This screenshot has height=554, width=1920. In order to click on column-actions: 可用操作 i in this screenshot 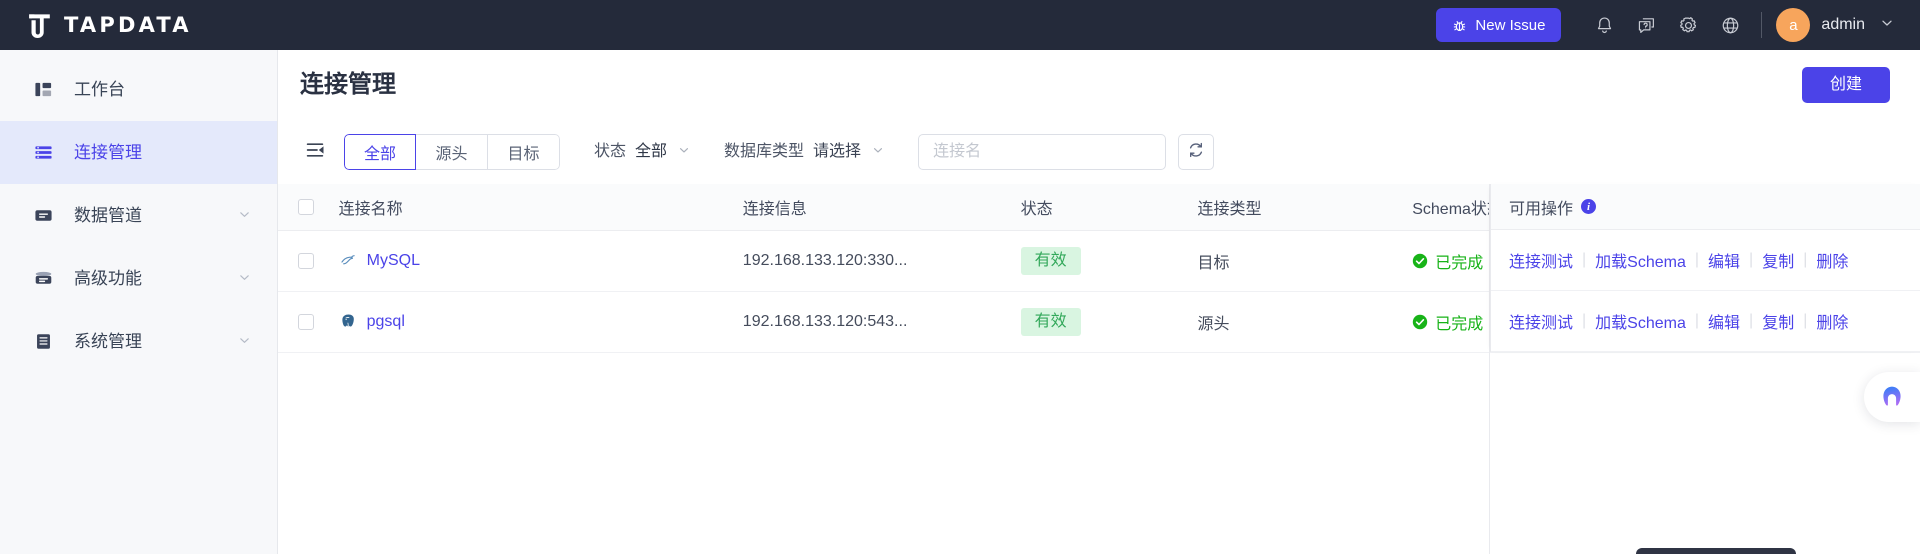, I will do `click(1705, 207)`.